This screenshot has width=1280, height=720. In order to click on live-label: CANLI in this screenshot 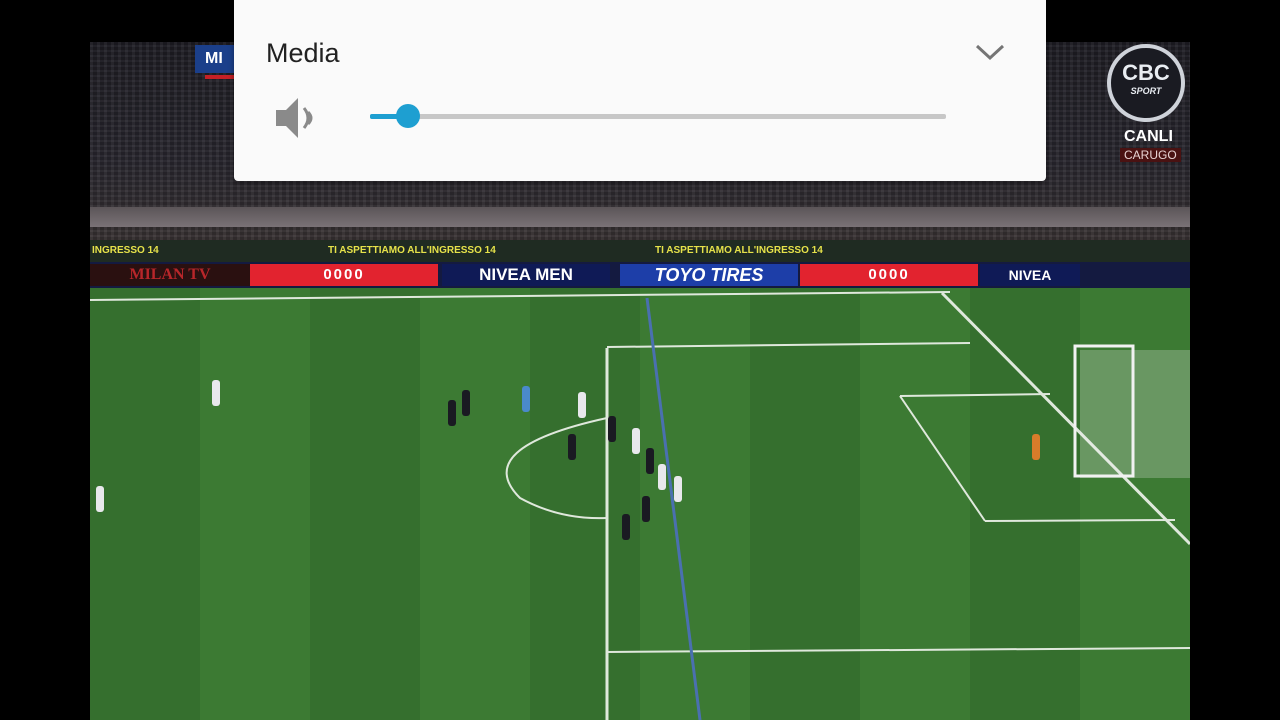, I will do `click(1148, 136)`.